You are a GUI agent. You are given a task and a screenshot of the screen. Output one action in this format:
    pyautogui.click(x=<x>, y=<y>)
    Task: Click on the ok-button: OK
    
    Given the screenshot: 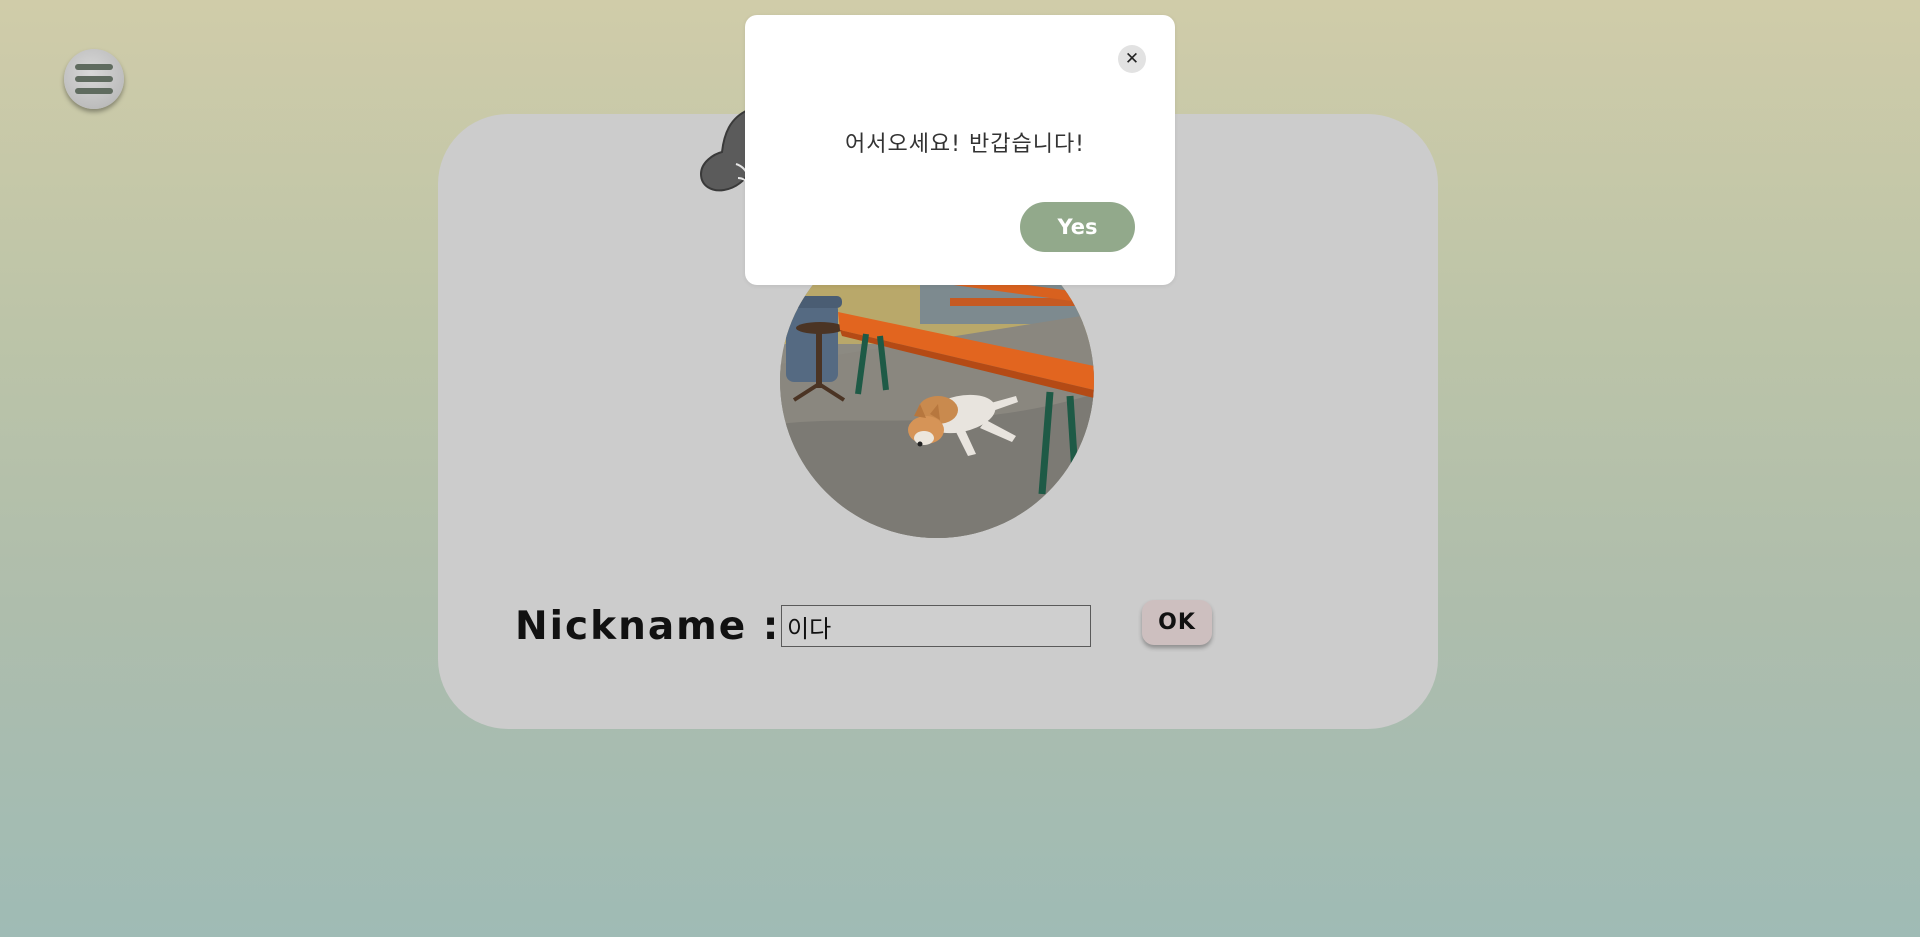 What is the action you would take?
    pyautogui.click(x=1177, y=622)
    